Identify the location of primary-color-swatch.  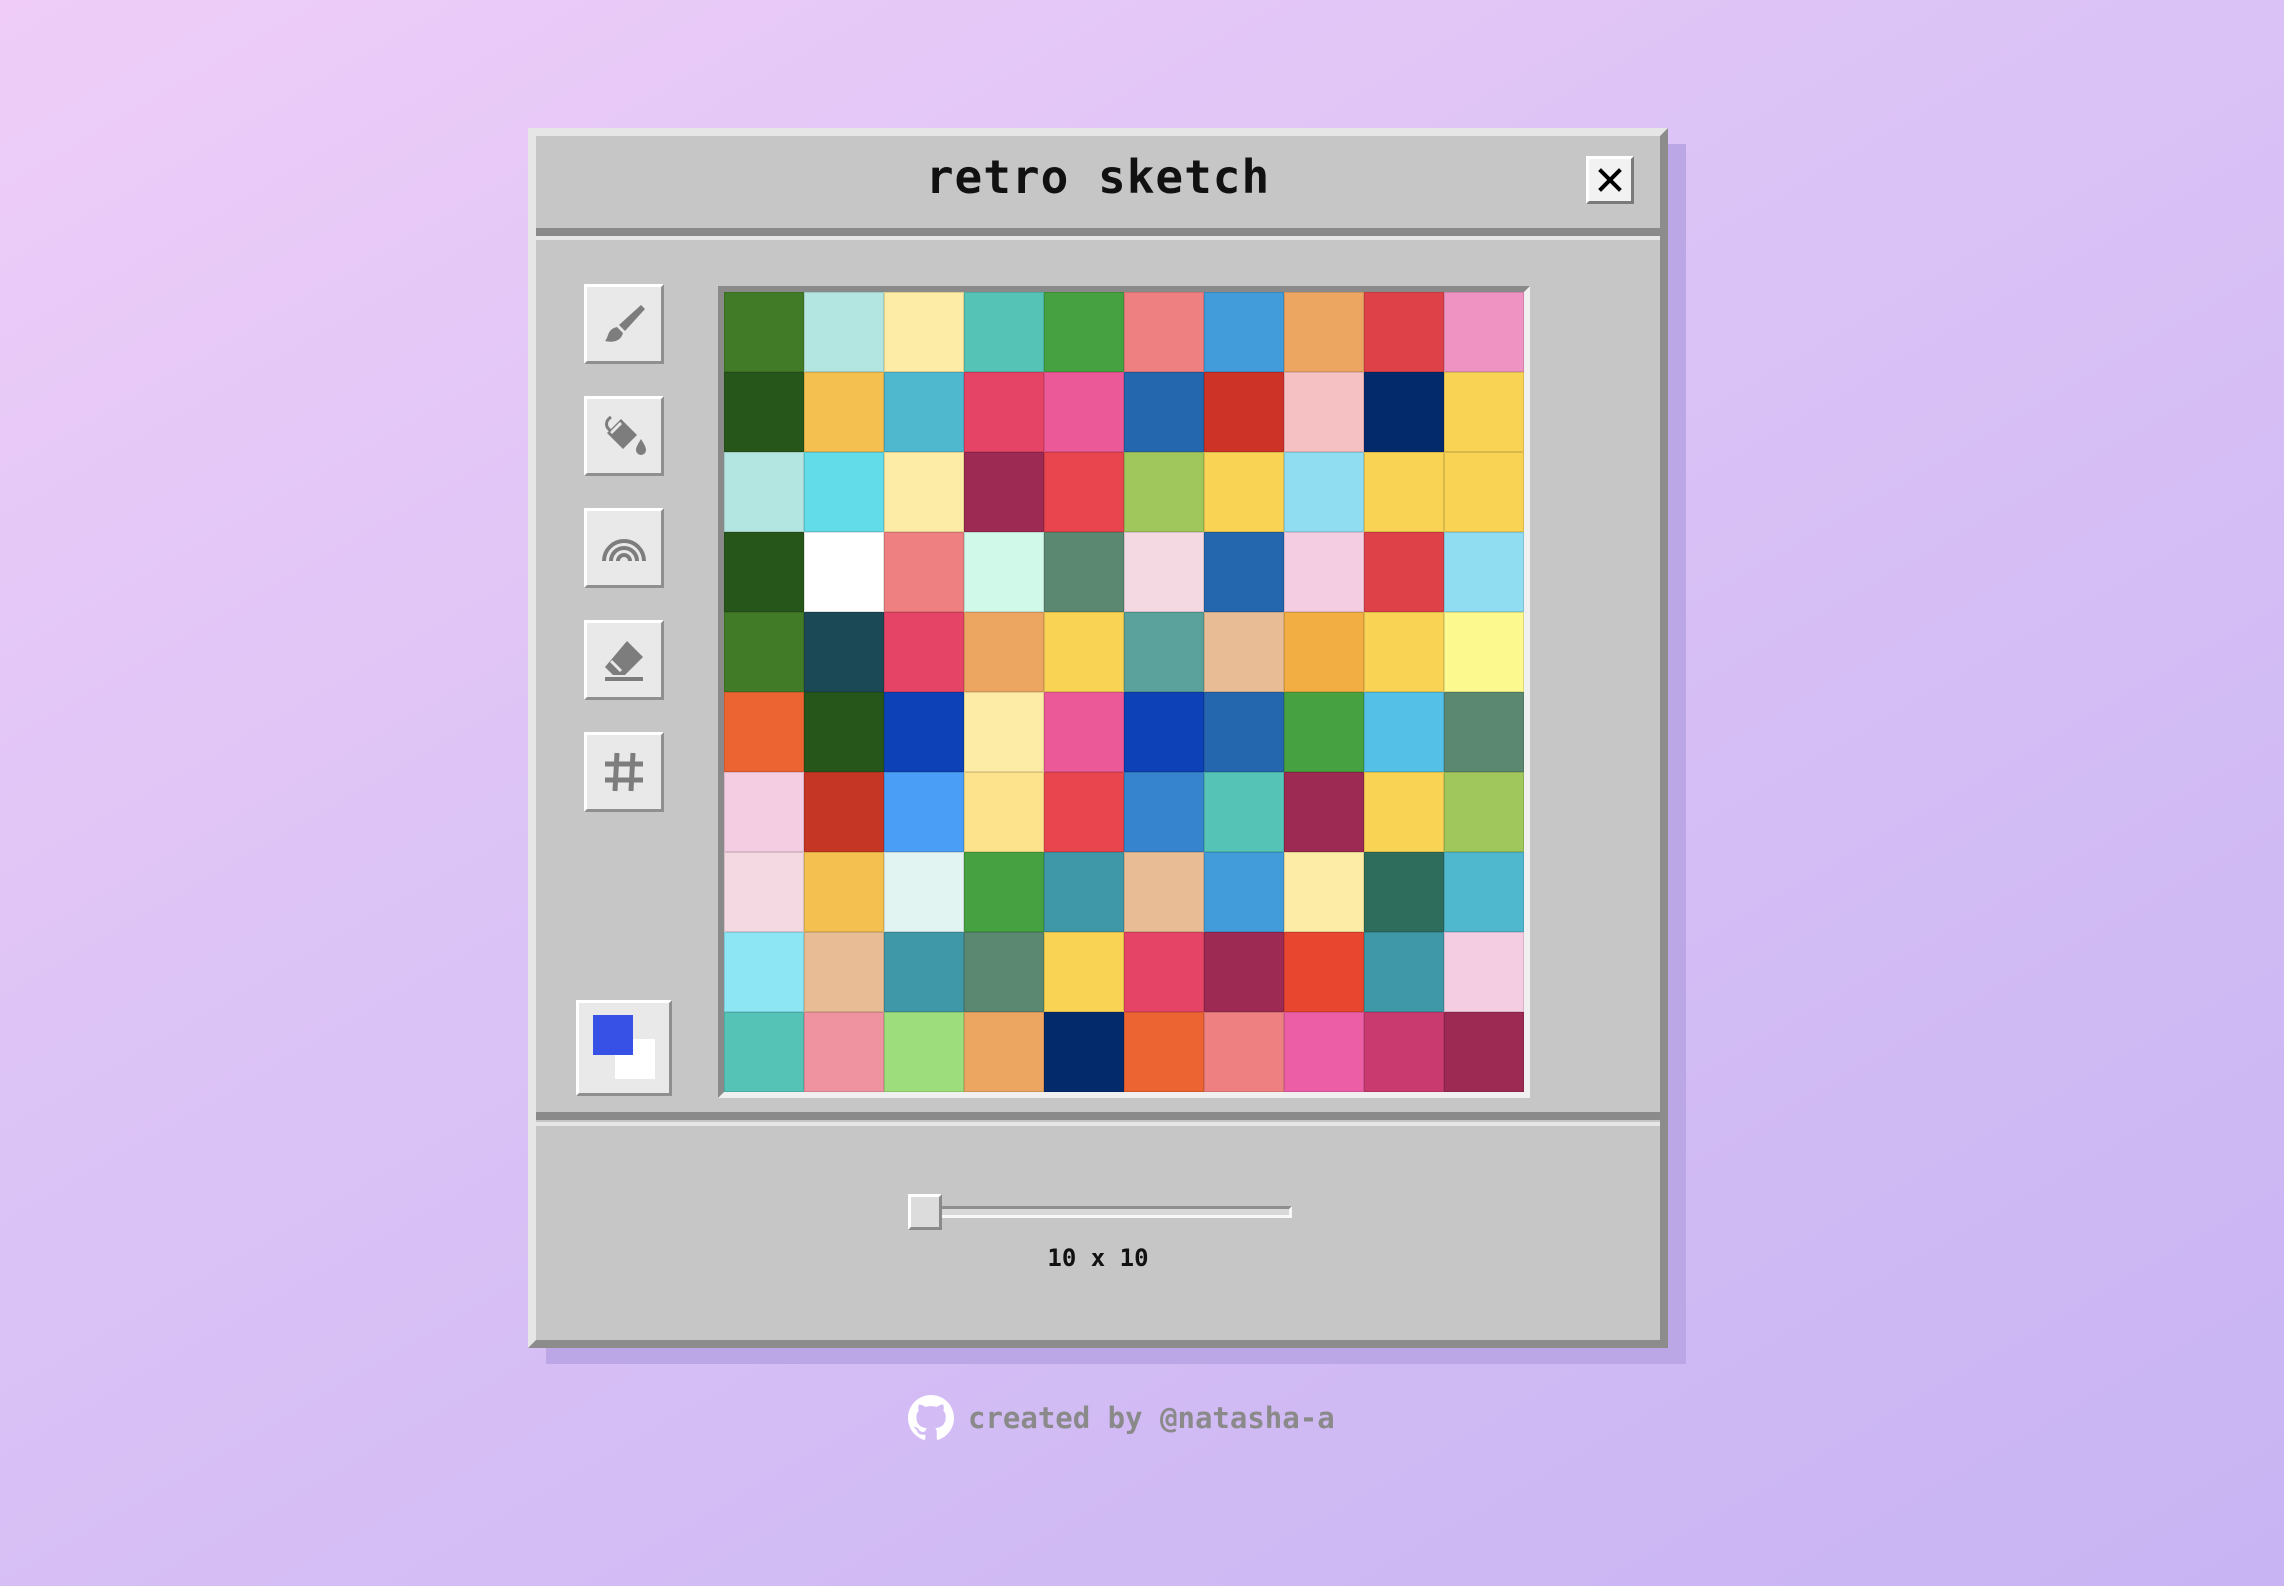
(613, 1035).